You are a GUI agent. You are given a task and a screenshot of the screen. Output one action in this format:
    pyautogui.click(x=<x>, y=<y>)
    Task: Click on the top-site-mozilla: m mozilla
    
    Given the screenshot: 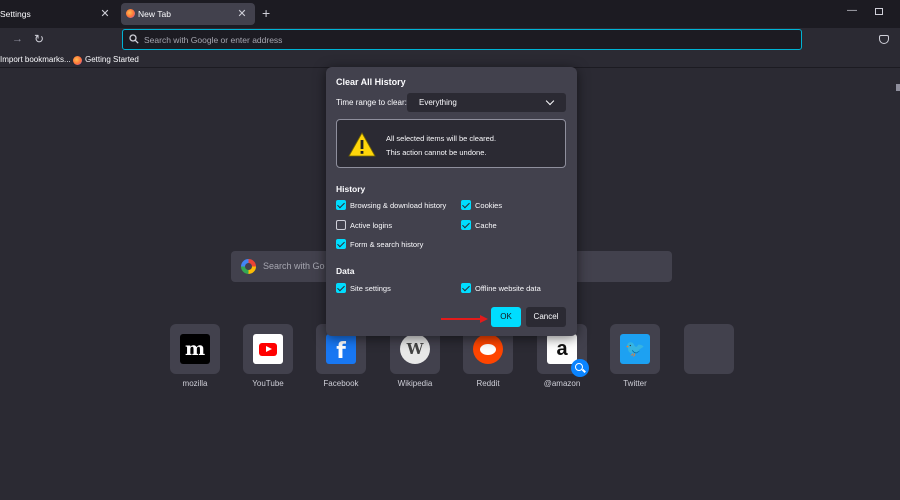 What is the action you would take?
    pyautogui.click(x=195, y=356)
    